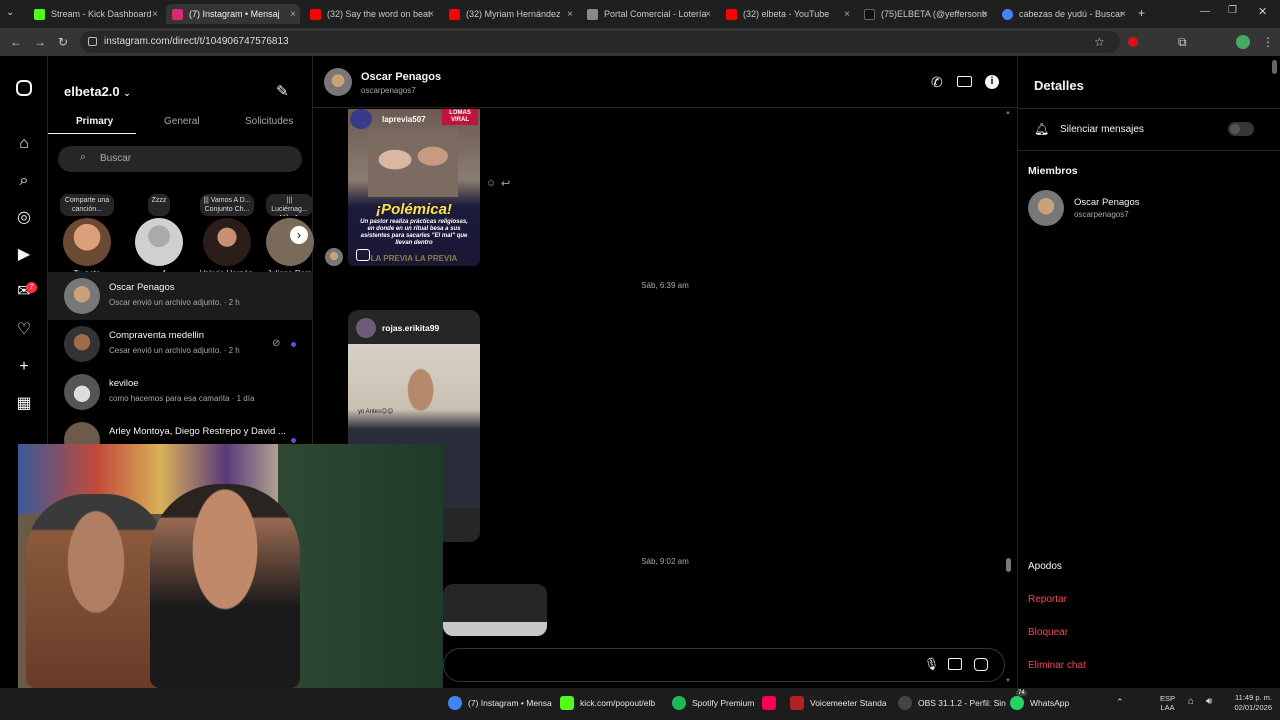  I want to click on reels-icon: ▶, so click(24, 255).